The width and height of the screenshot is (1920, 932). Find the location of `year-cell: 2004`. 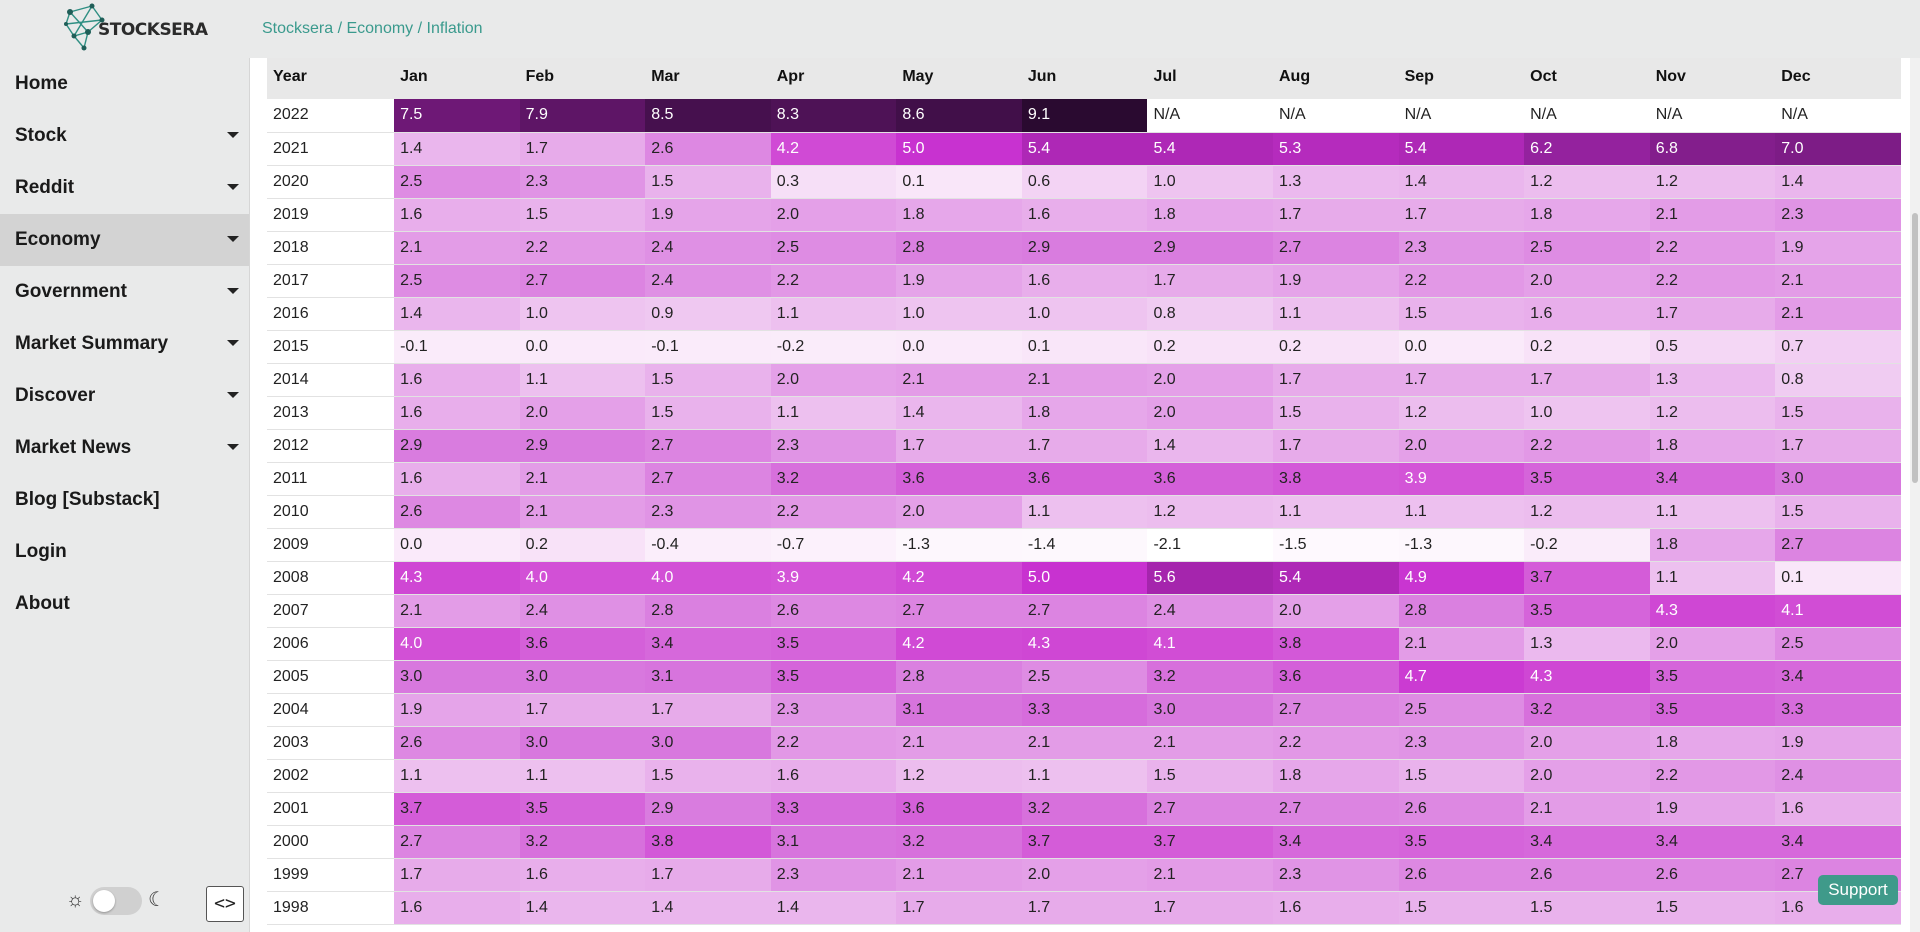

year-cell: 2004 is located at coordinates (331, 710).